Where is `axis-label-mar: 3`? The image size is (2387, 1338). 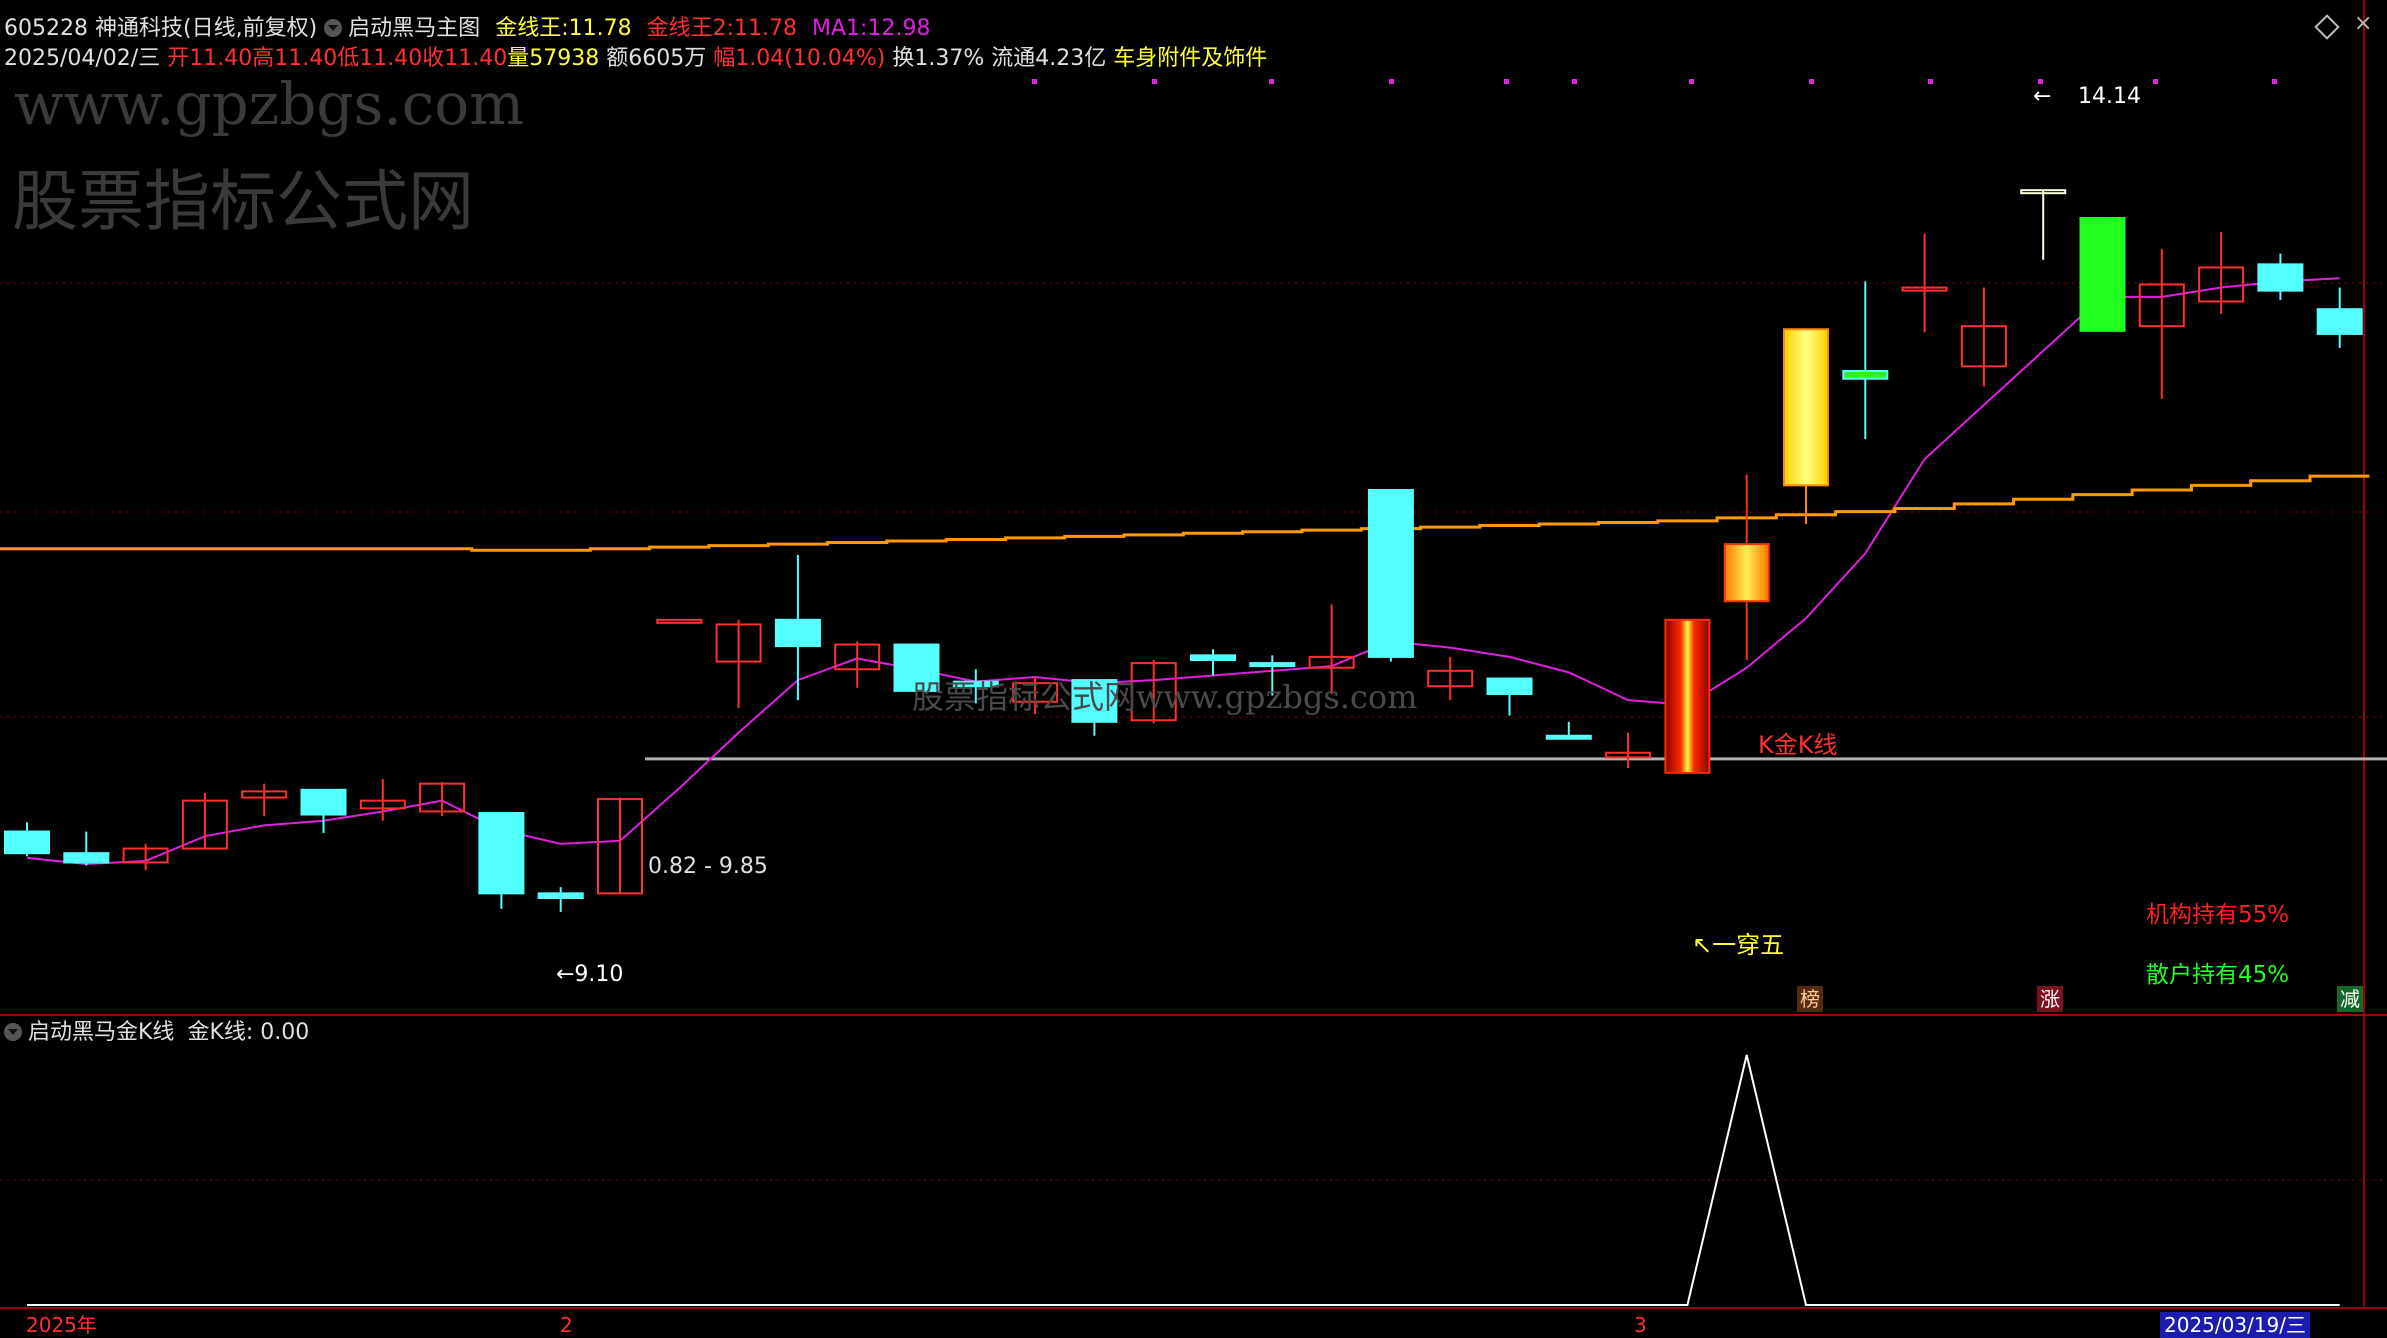 axis-label-mar: 3 is located at coordinates (1640, 1325).